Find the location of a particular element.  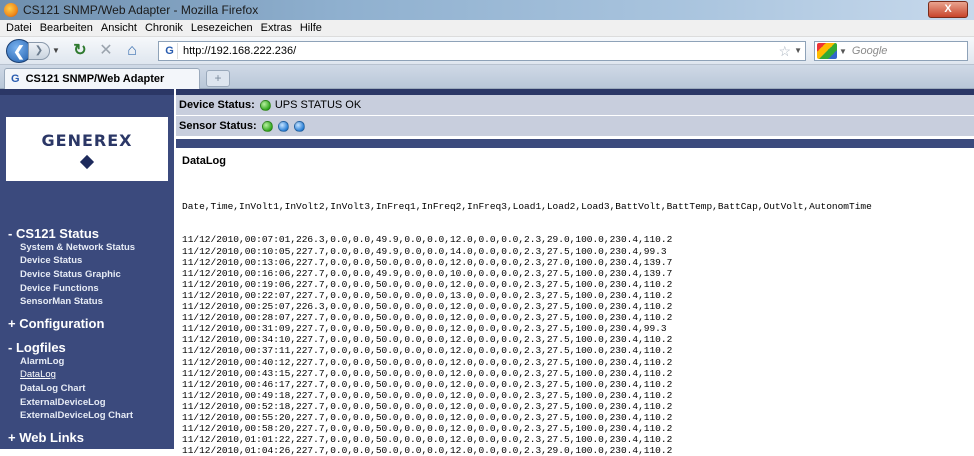

nav-alarmlog: AlarmLog is located at coordinates (42, 361).